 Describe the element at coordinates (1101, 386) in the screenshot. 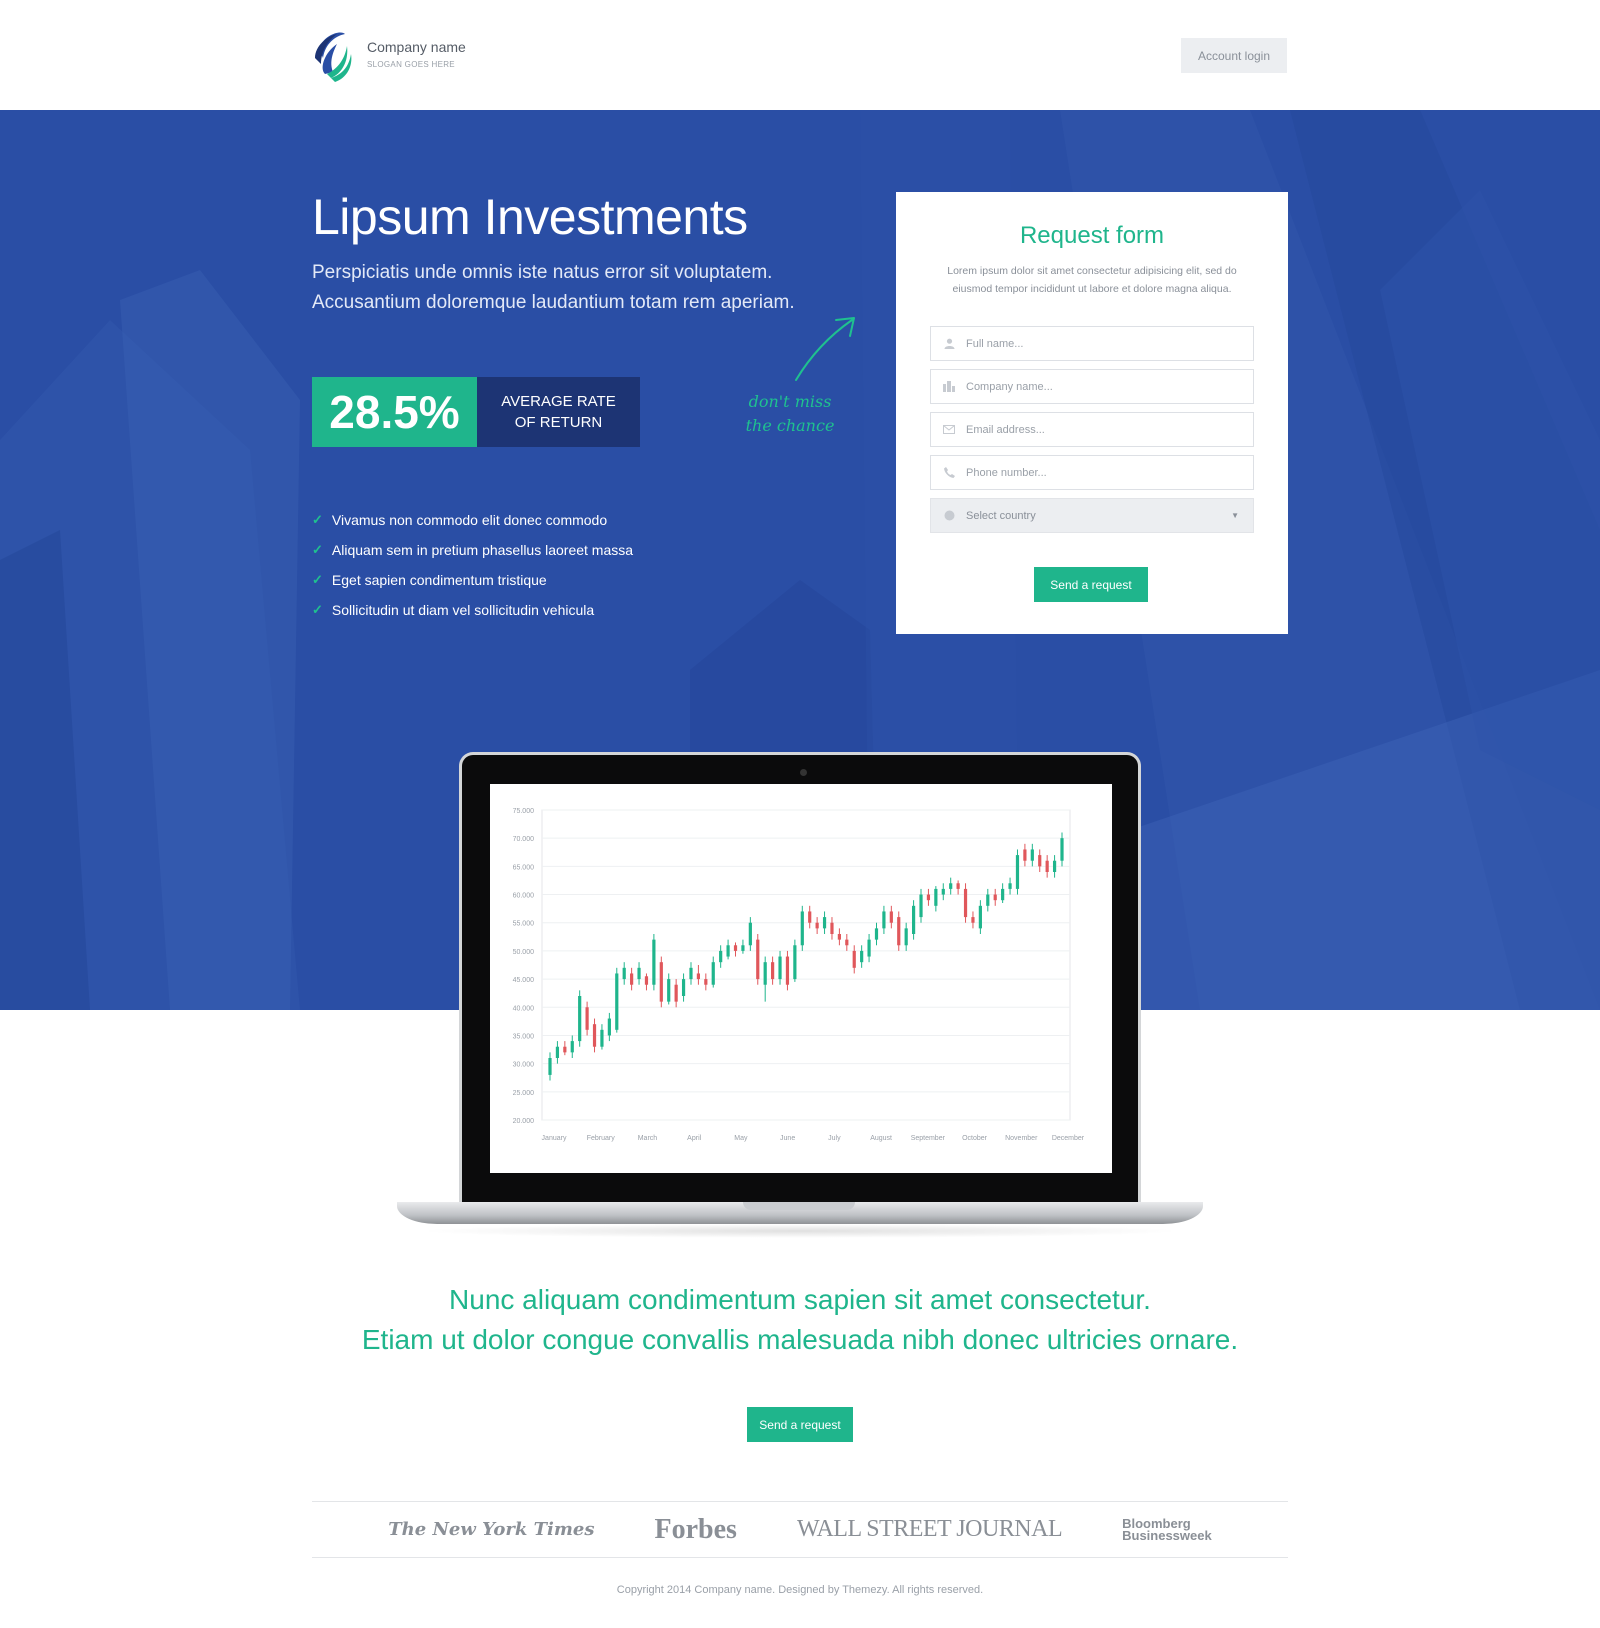

I see `company-name-input` at that location.